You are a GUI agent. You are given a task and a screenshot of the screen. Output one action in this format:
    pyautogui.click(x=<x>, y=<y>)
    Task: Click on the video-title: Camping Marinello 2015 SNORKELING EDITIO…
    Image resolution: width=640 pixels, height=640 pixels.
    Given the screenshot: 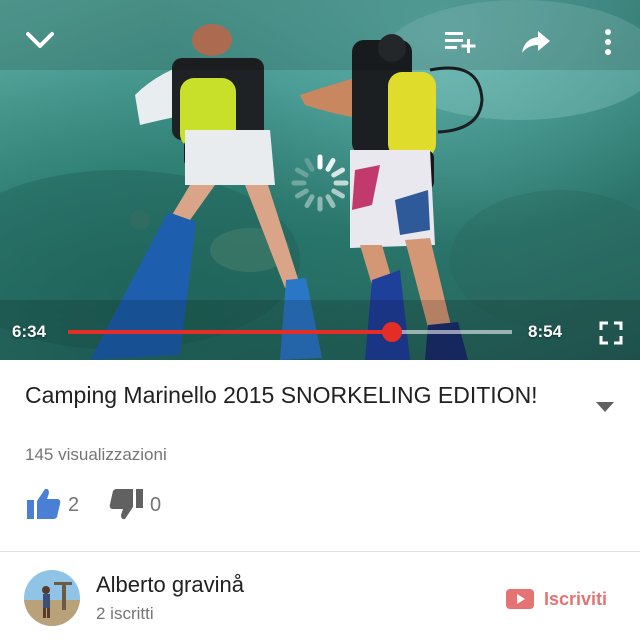 What is the action you would take?
    pyautogui.click(x=281, y=395)
    